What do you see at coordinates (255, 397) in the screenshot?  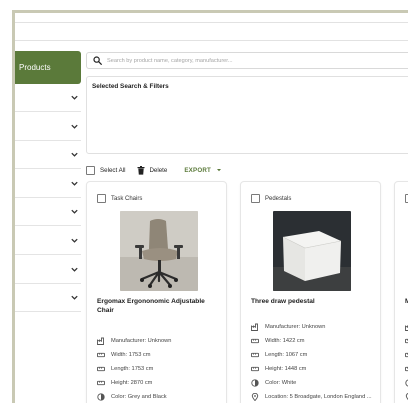 I see `location-pin-icon` at bounding box center [255, 397].